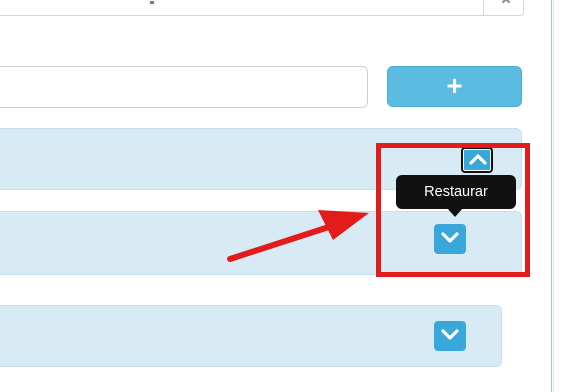  I want to click on annotation-arrow, so click(298, 236).